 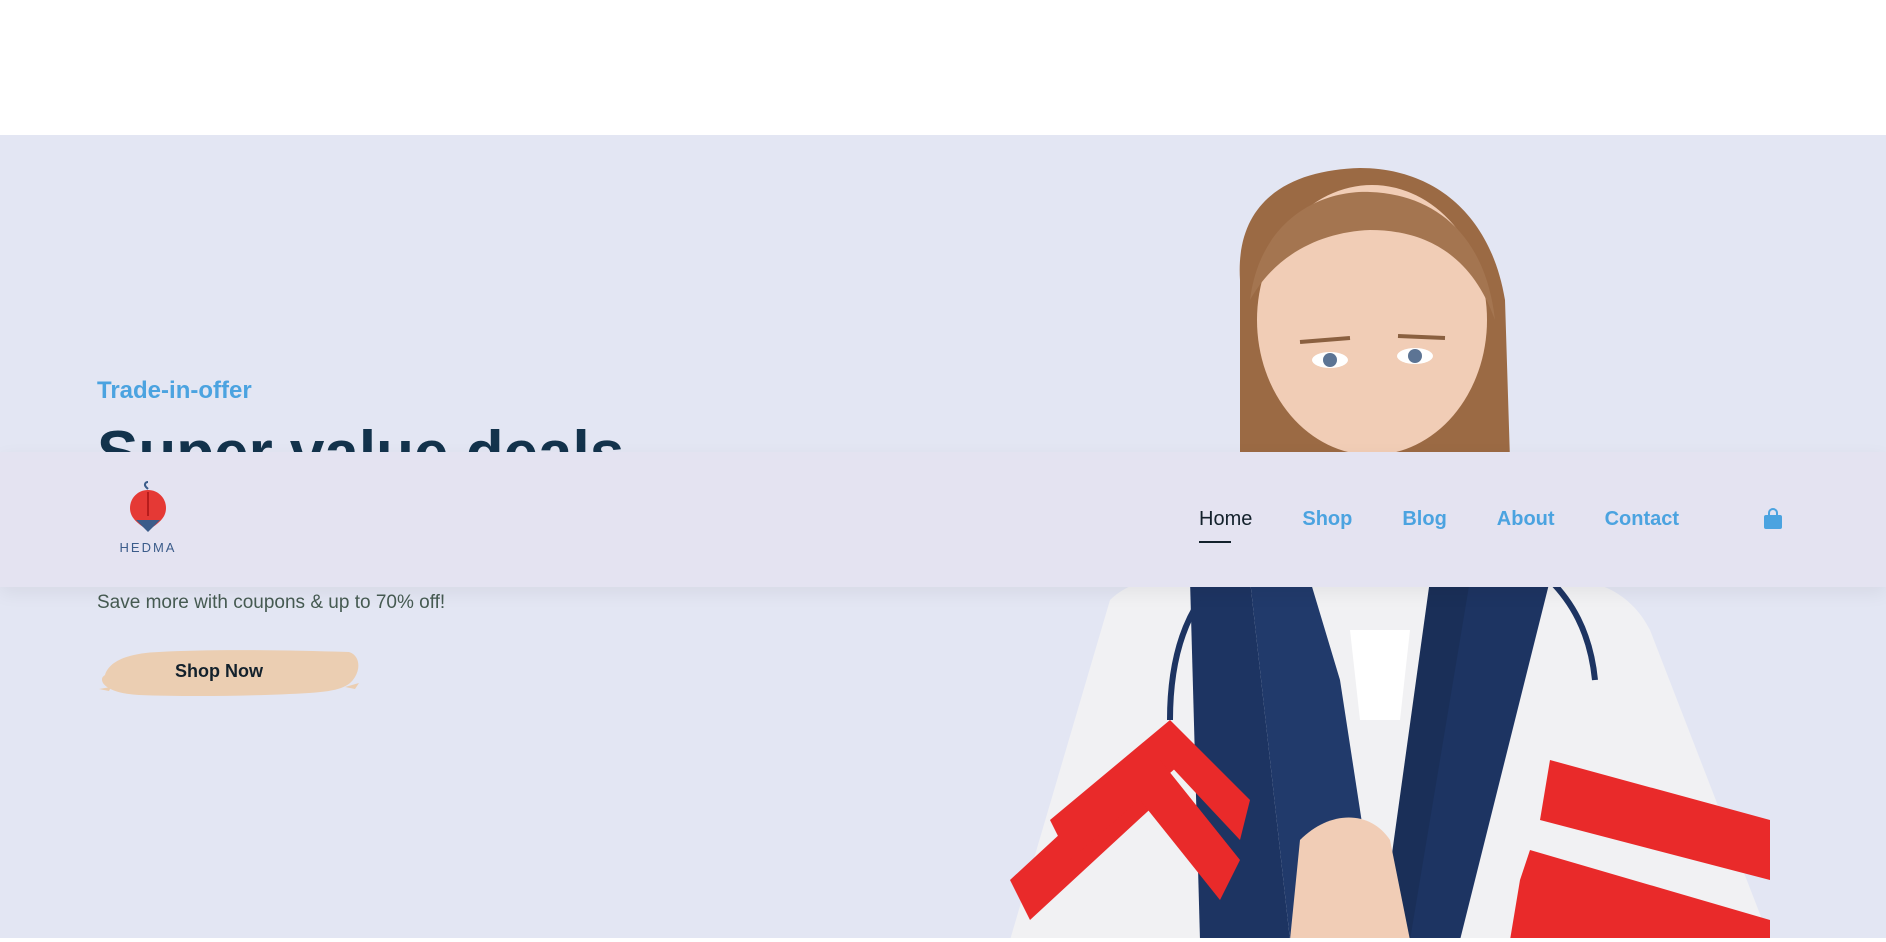 I want to click on logo-text: HEDMA, so click(x=148, y=547).